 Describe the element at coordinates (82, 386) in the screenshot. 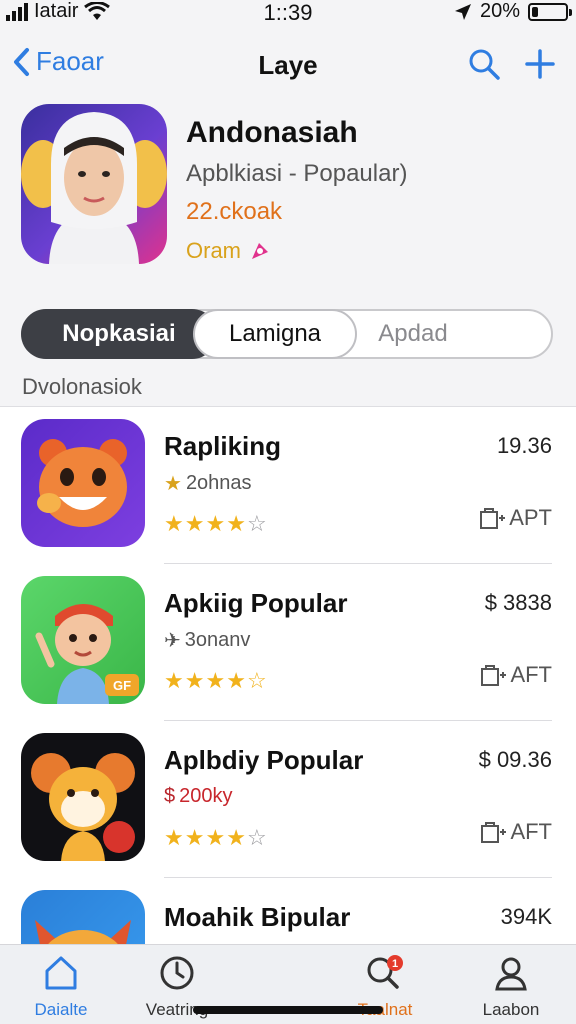

I see `section-label: Dvolonasiok` at that location.